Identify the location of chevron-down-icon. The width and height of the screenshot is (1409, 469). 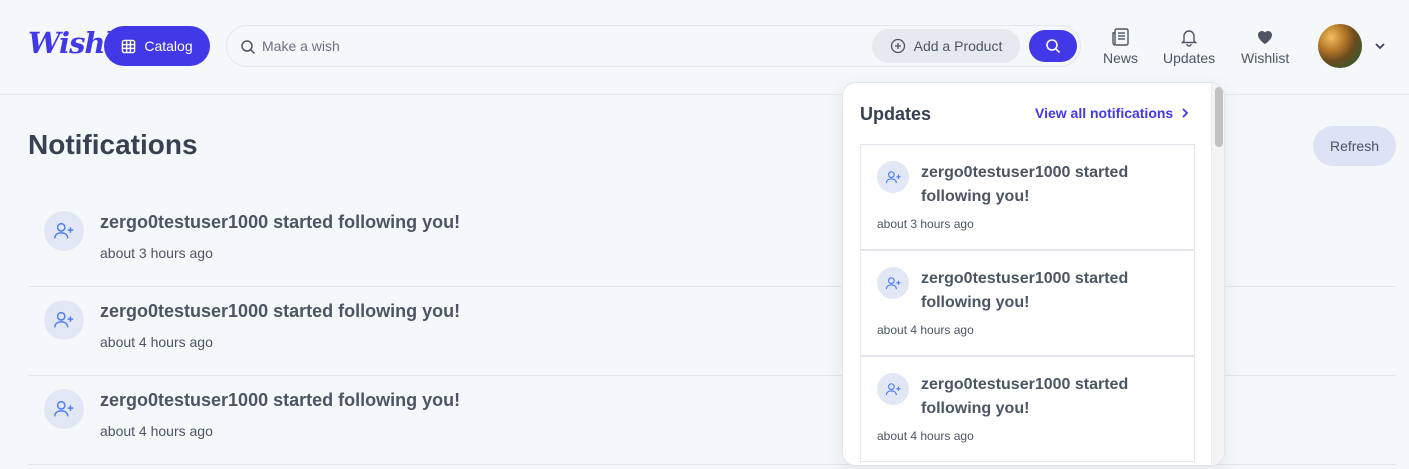
(1380, 46).